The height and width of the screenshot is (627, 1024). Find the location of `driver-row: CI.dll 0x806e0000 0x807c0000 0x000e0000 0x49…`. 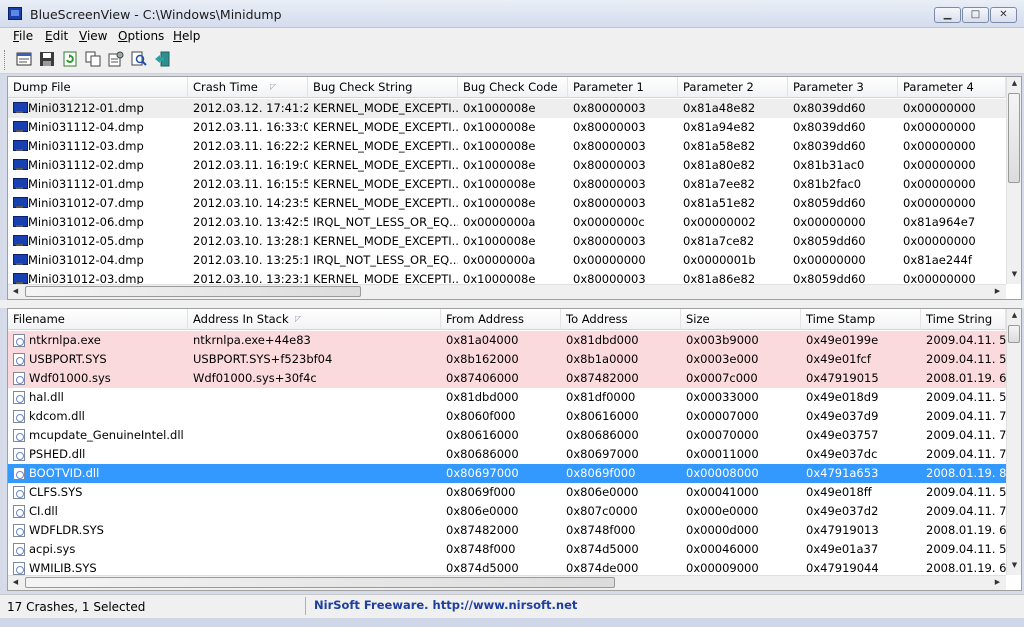

driver-row: CI.dll 0x806e0000 0x807c0000 0x000e0000 0x49… is located at coordinates (507, 511).